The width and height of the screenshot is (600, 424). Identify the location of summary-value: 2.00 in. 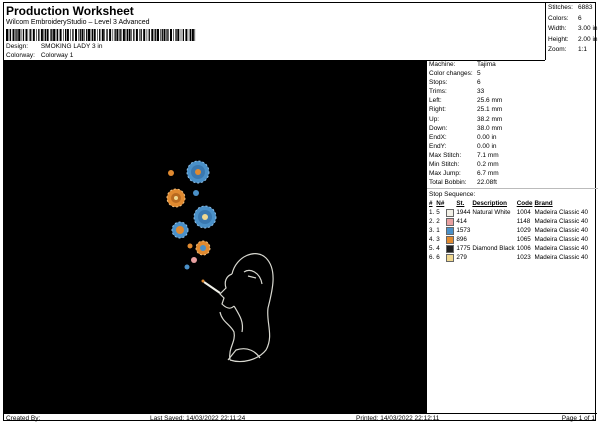
(588, 39).